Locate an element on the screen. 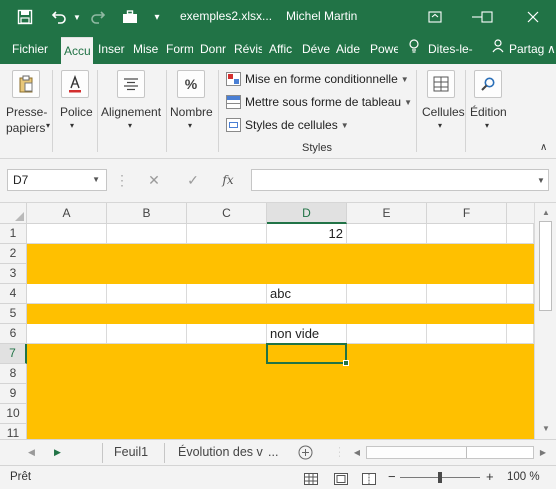 Image resolution: width=556 pixels, height=489 pixels. cell-g4 is located at coordinates (520, 294).